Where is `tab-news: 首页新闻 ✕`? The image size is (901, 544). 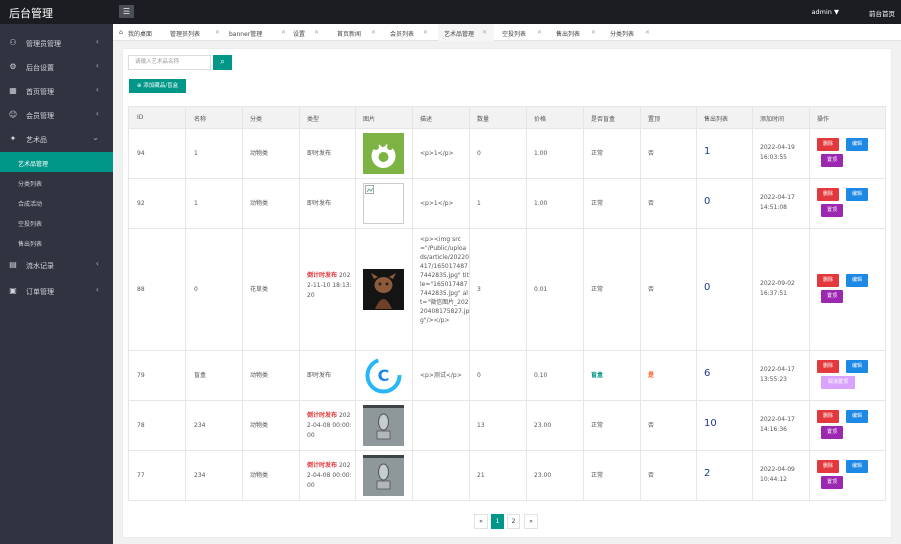
tab-news: 首页新闻 ✕ is located at coordinates (362, 32).